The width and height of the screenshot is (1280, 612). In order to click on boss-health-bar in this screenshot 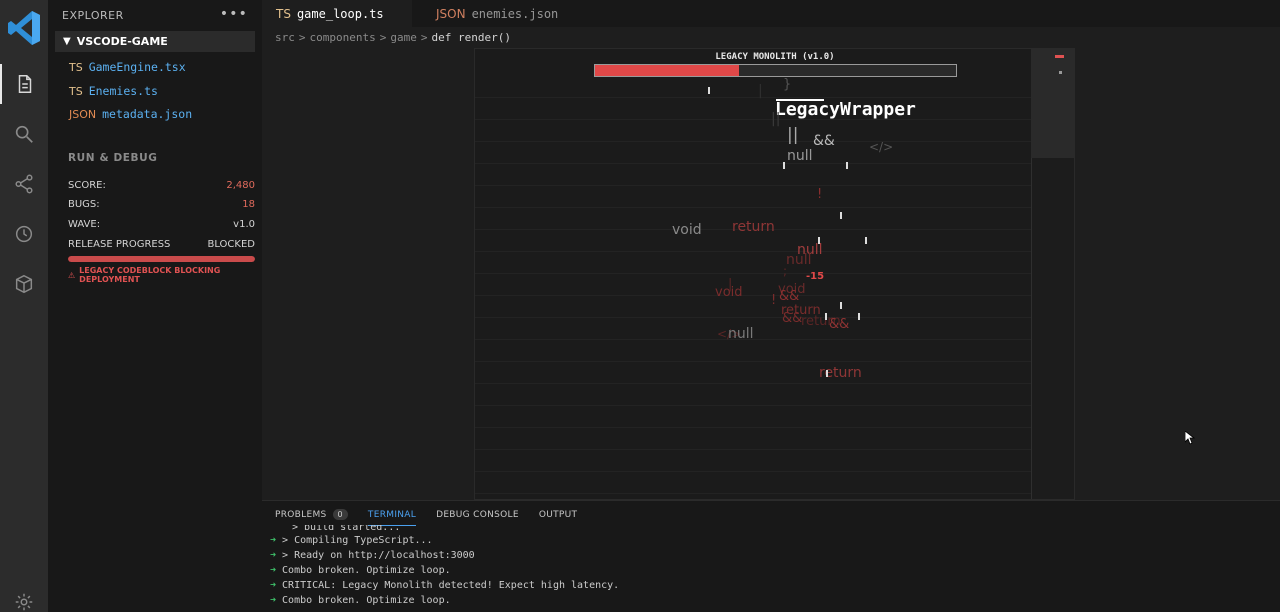, I will do `click(775, 70)`.